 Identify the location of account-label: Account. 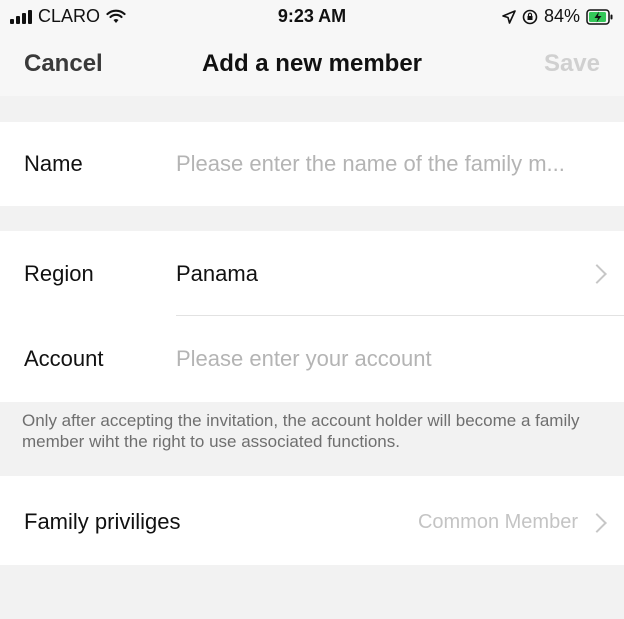
(64, 358).